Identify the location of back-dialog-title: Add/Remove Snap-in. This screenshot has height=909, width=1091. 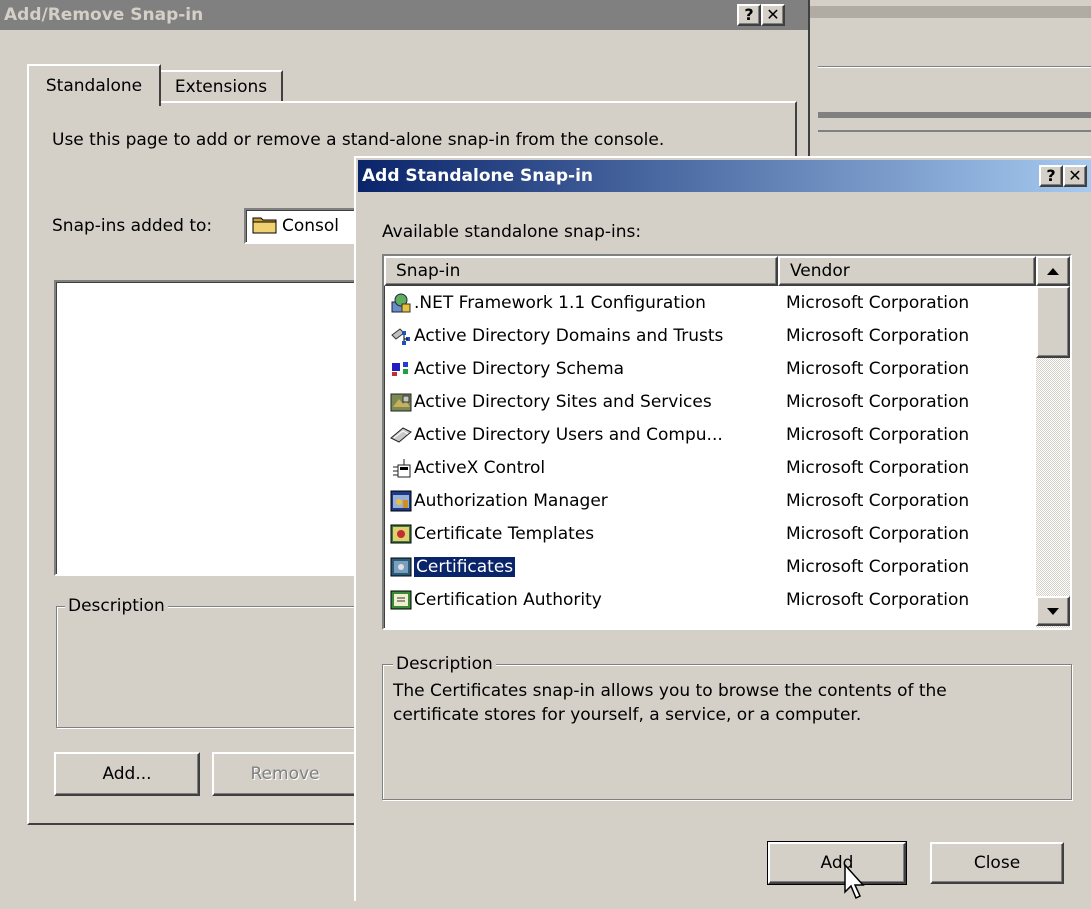
(104, 15).